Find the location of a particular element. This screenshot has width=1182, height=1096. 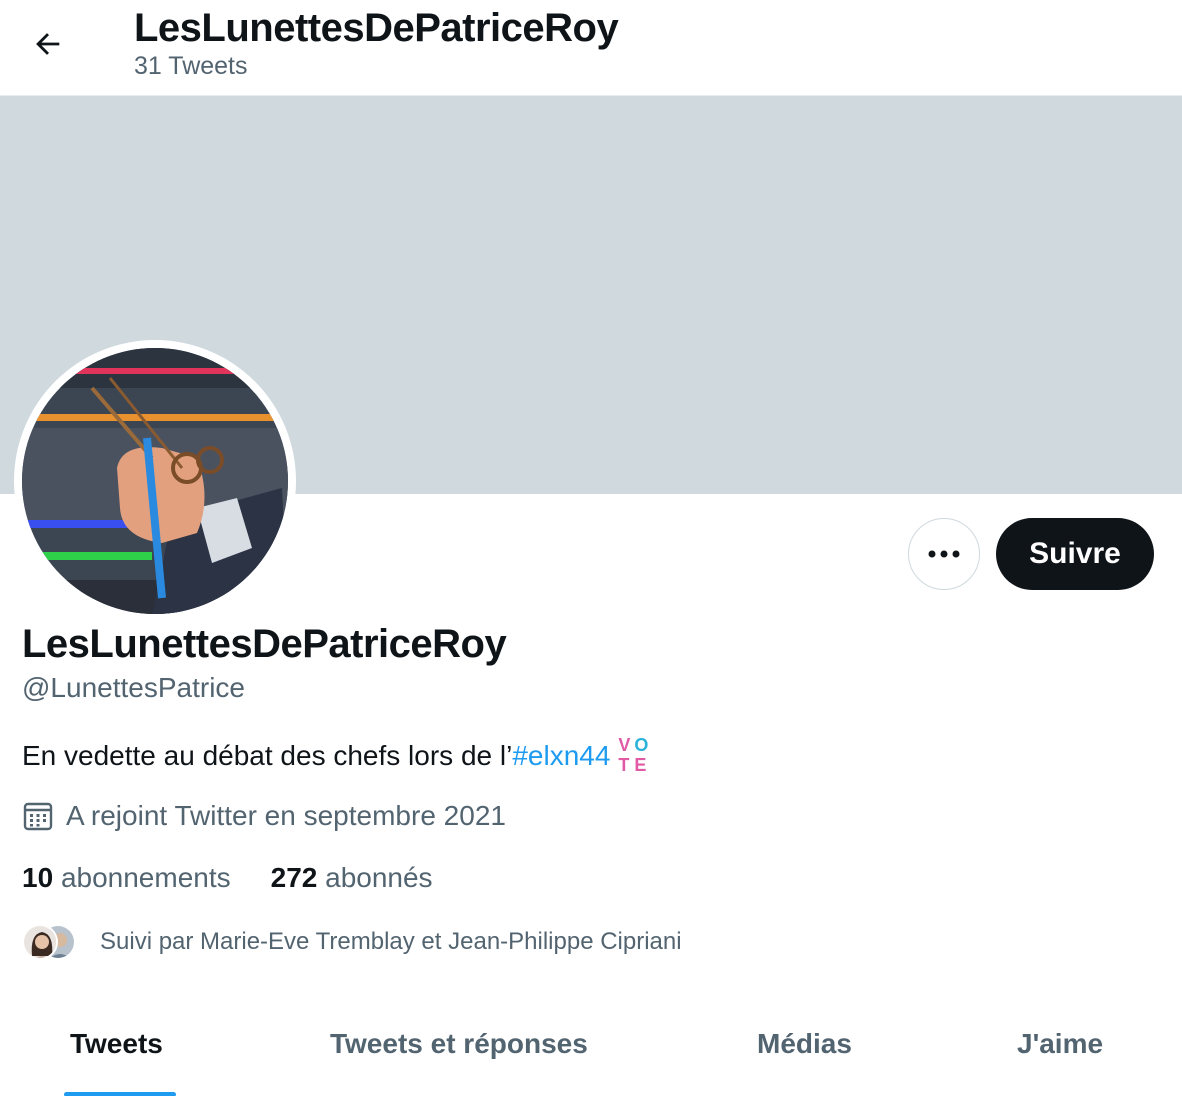

profile-handle: @LunettesPatrice is located at coordinates (133, 687).